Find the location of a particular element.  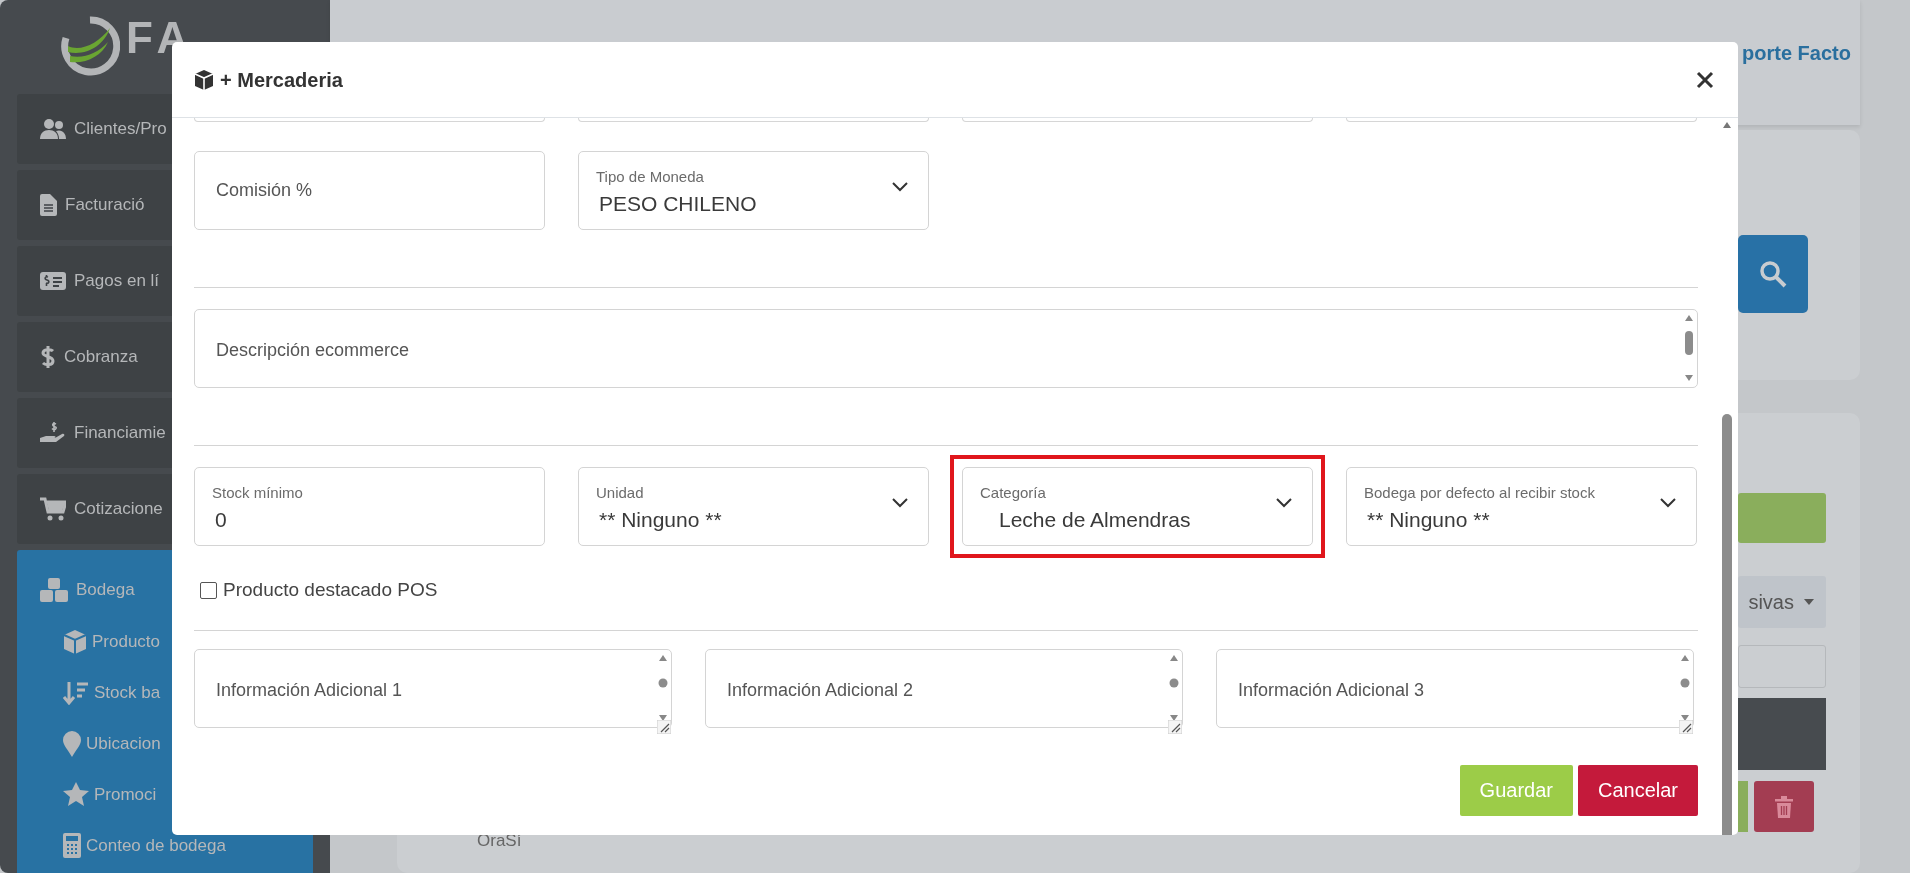

sidebar-label: Facturació is located at coordinates (105, 205).